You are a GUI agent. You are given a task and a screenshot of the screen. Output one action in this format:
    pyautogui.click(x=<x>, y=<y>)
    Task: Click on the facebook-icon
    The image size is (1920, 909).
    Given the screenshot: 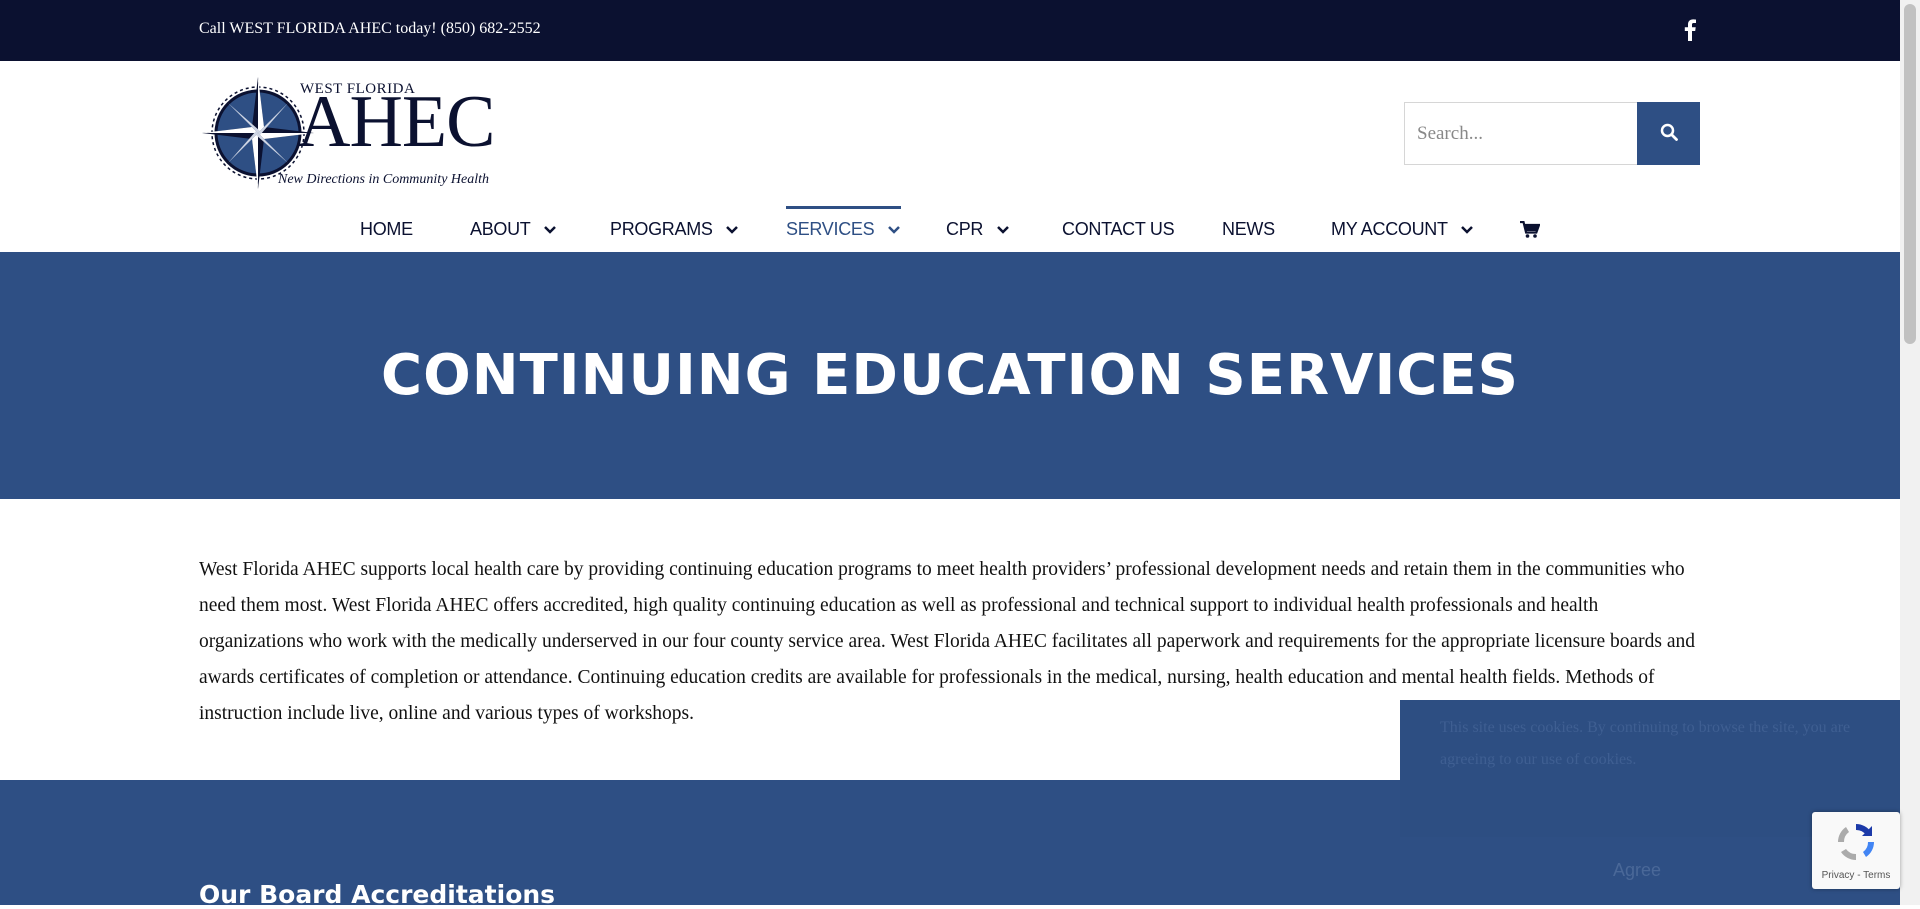 What is the action you would take?
    pyautogui.click(x=1690, y=30)
    